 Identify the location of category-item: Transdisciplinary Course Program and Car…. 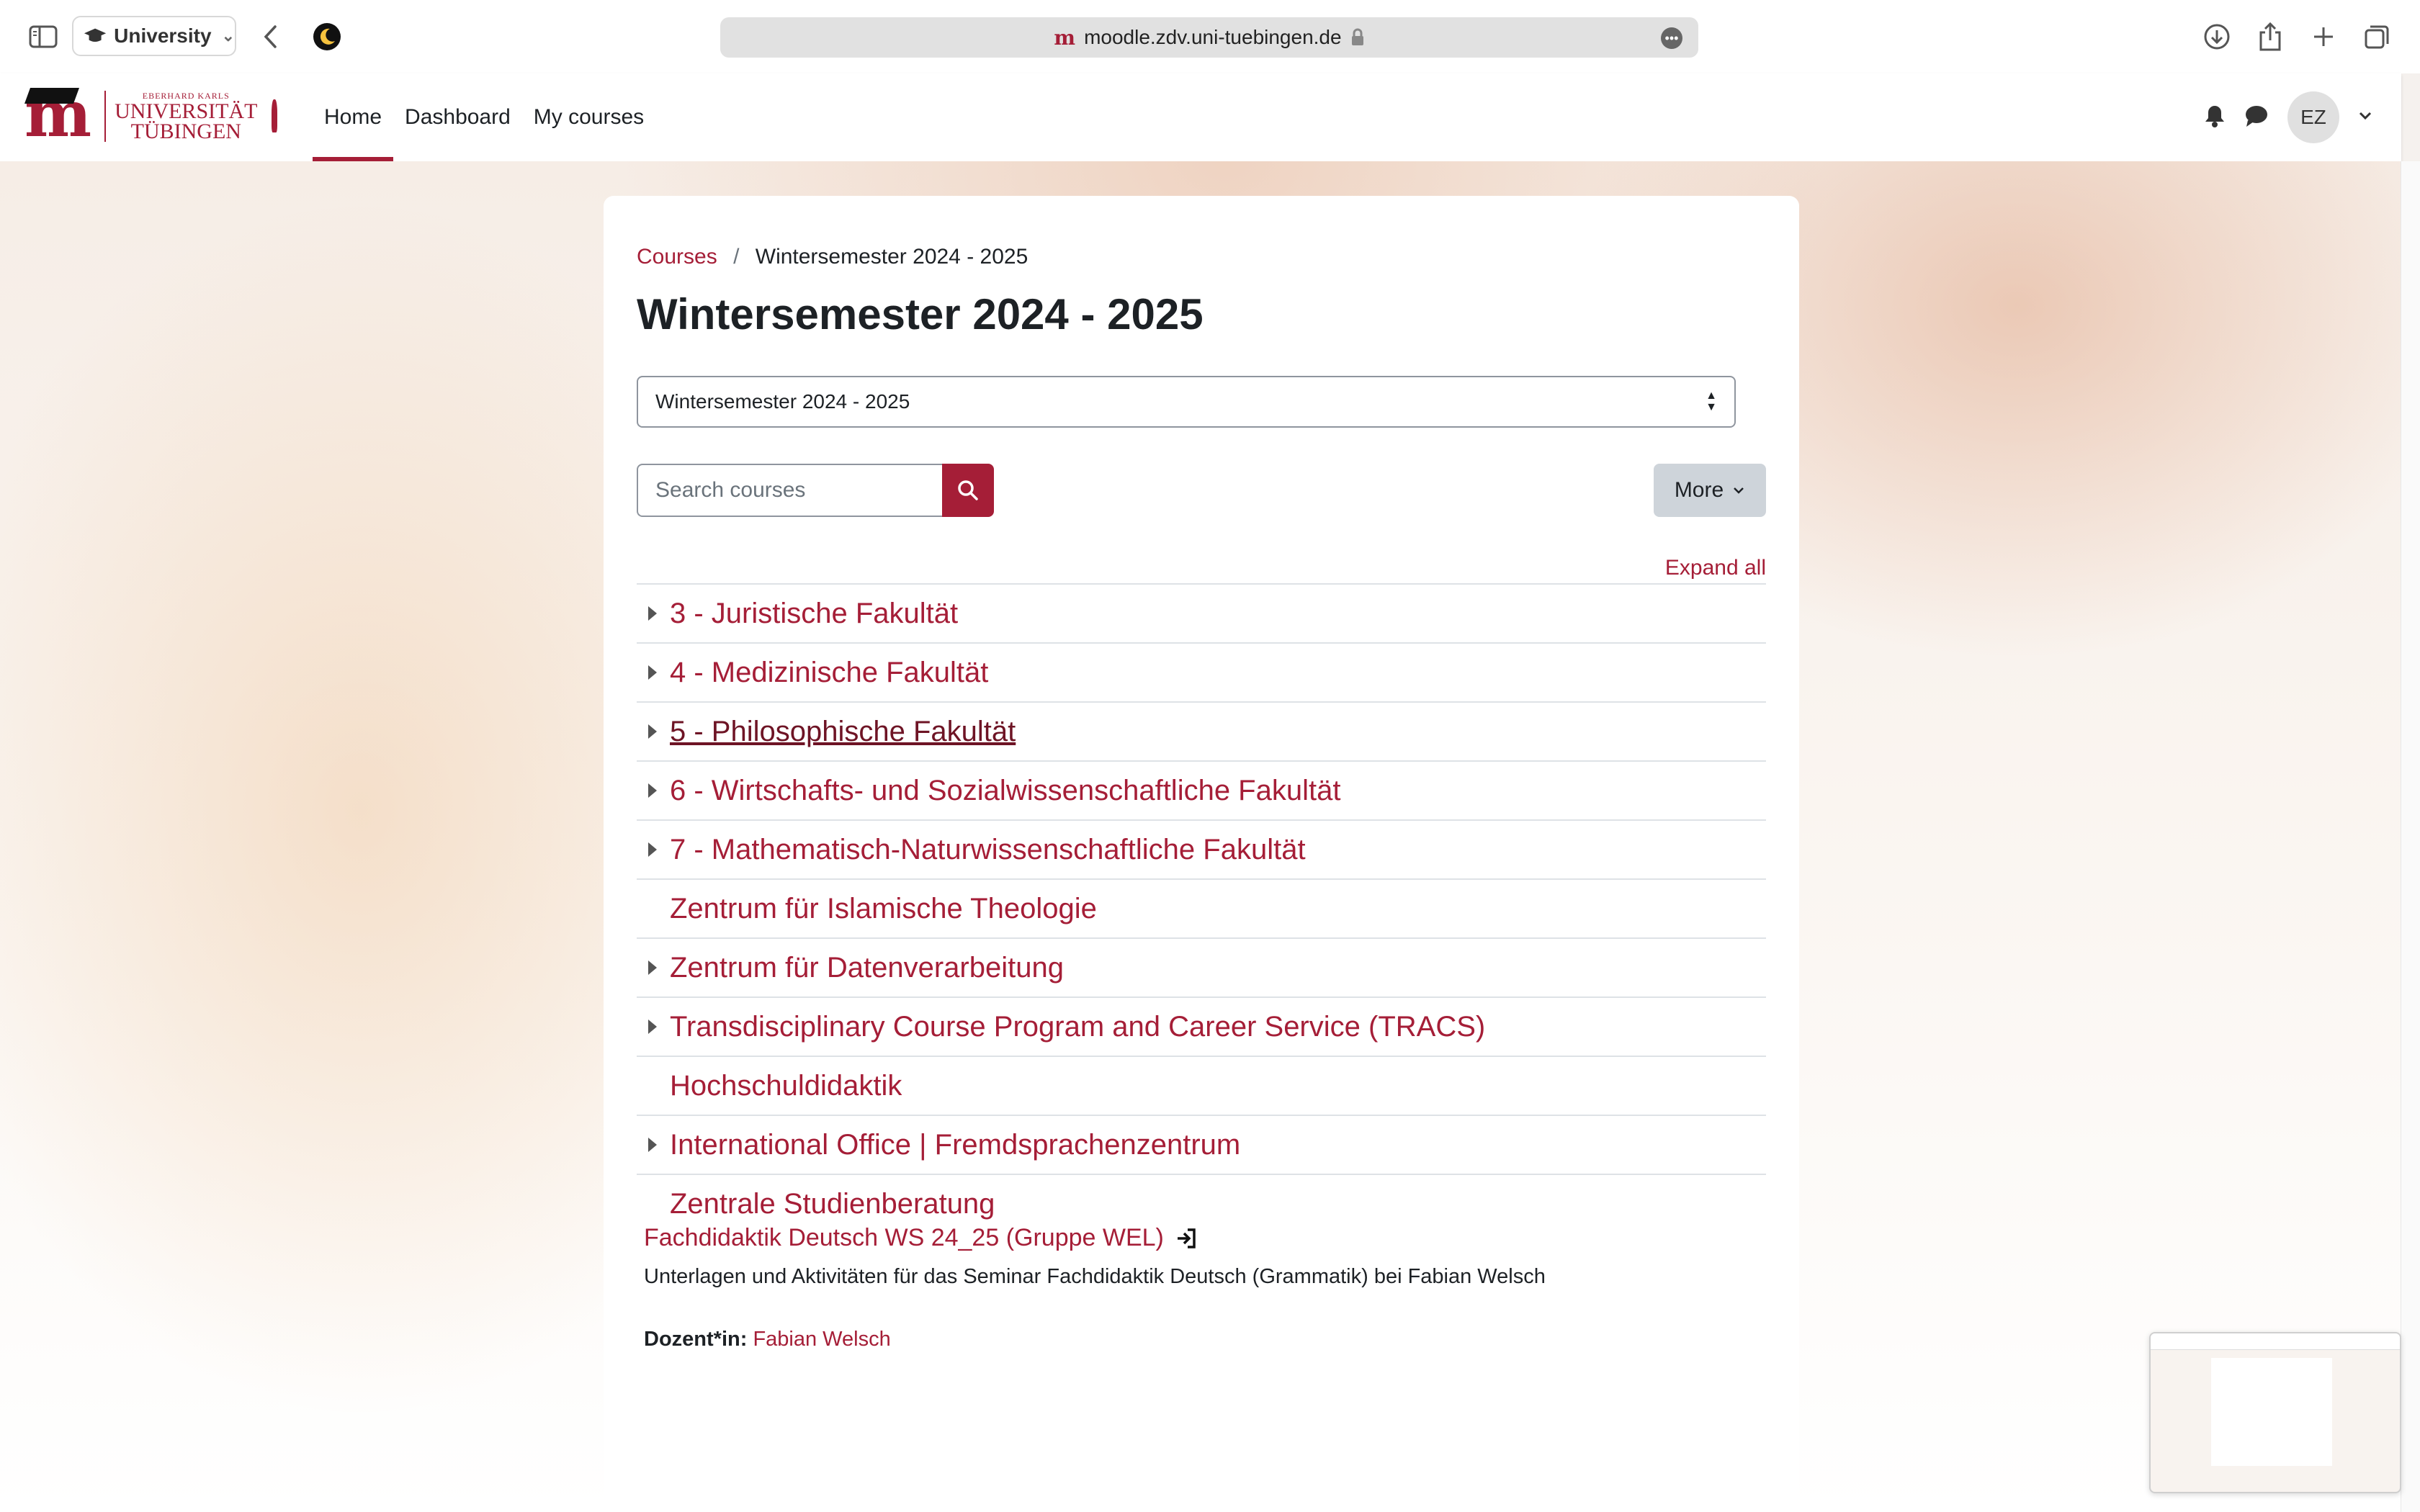
(1201, 1026).